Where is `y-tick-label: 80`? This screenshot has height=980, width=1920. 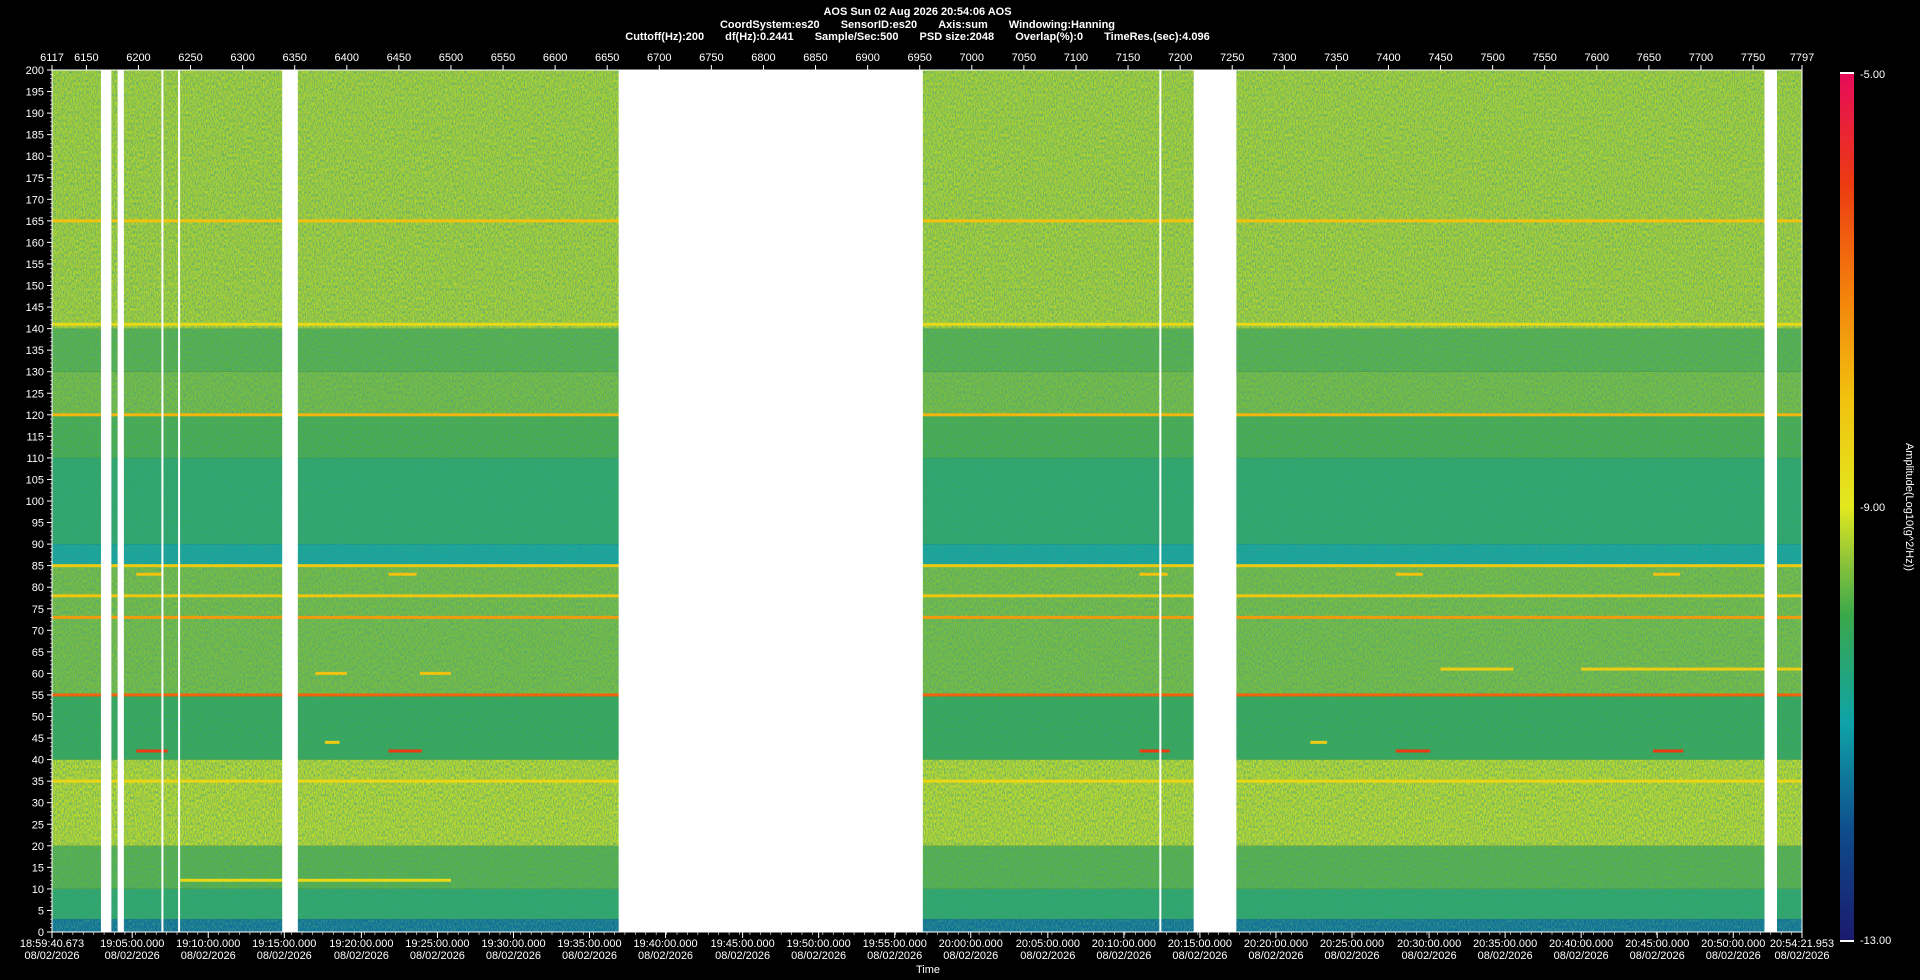 y-tick-label: 80 is located at coordinates (38, 588).